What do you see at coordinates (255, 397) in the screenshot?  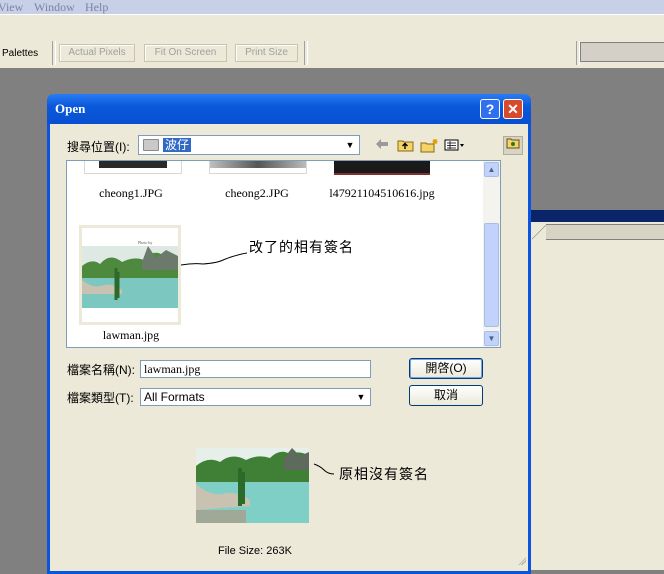 I see `file-type-dropdown: All Formats ▼` at bounding box center [255, 397].